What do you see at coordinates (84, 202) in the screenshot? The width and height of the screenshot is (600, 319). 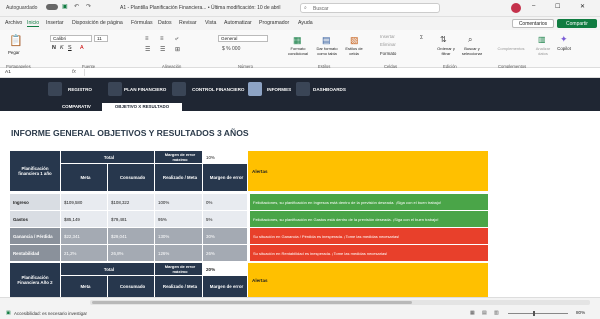 I see `t1-row-meta: $109,580` at bounding box center [84, 202].